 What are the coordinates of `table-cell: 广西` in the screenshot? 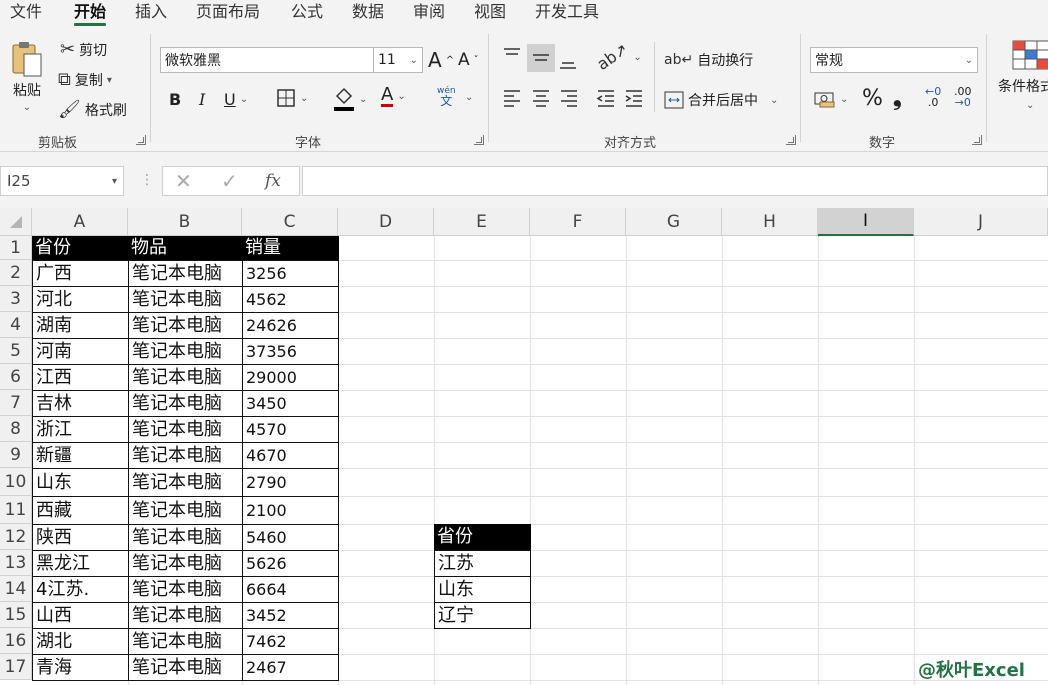 It's located at (80, 273).